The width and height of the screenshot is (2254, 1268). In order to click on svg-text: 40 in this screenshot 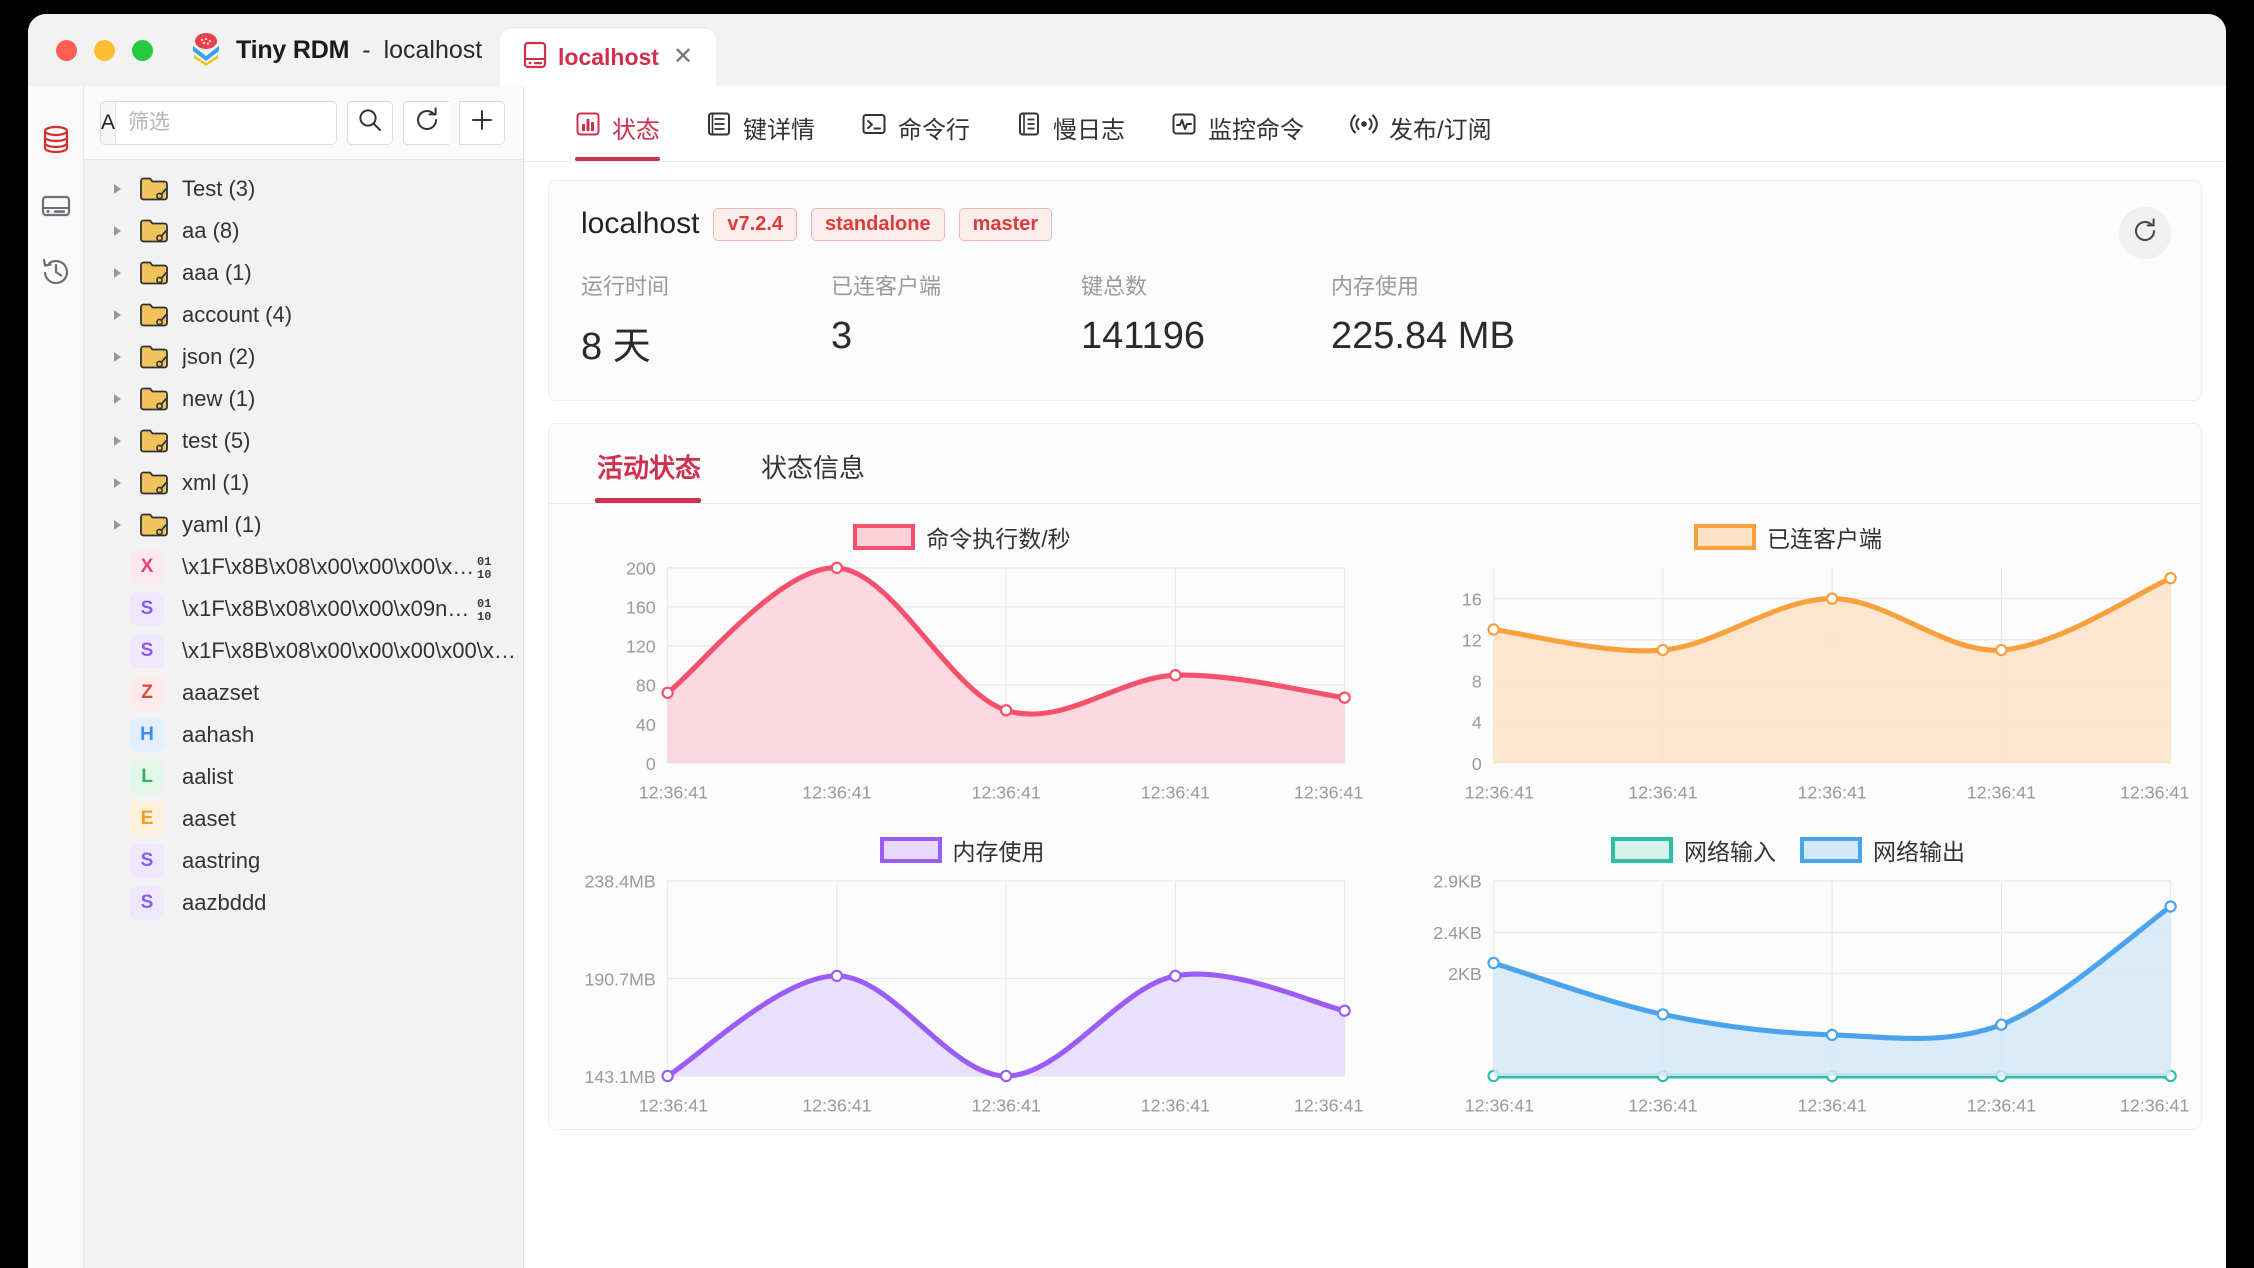, I will do `click(646, 725)`.